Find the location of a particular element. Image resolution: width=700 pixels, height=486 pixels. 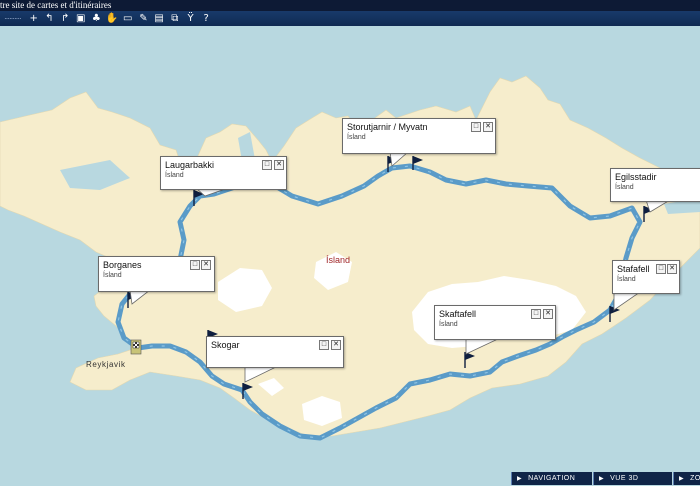

popup-egilsstadir: Egilsstadir Ísland is located at coordinates (655, 185).